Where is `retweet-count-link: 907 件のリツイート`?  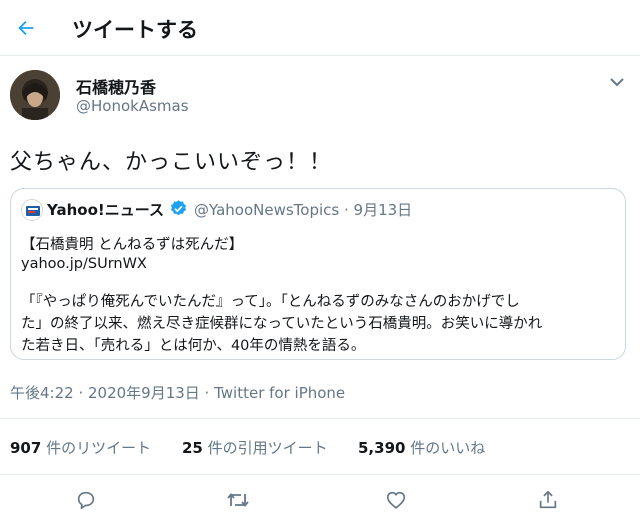
retweet-count-link: 907 件のリツイート is located at coordinates (80, 447).